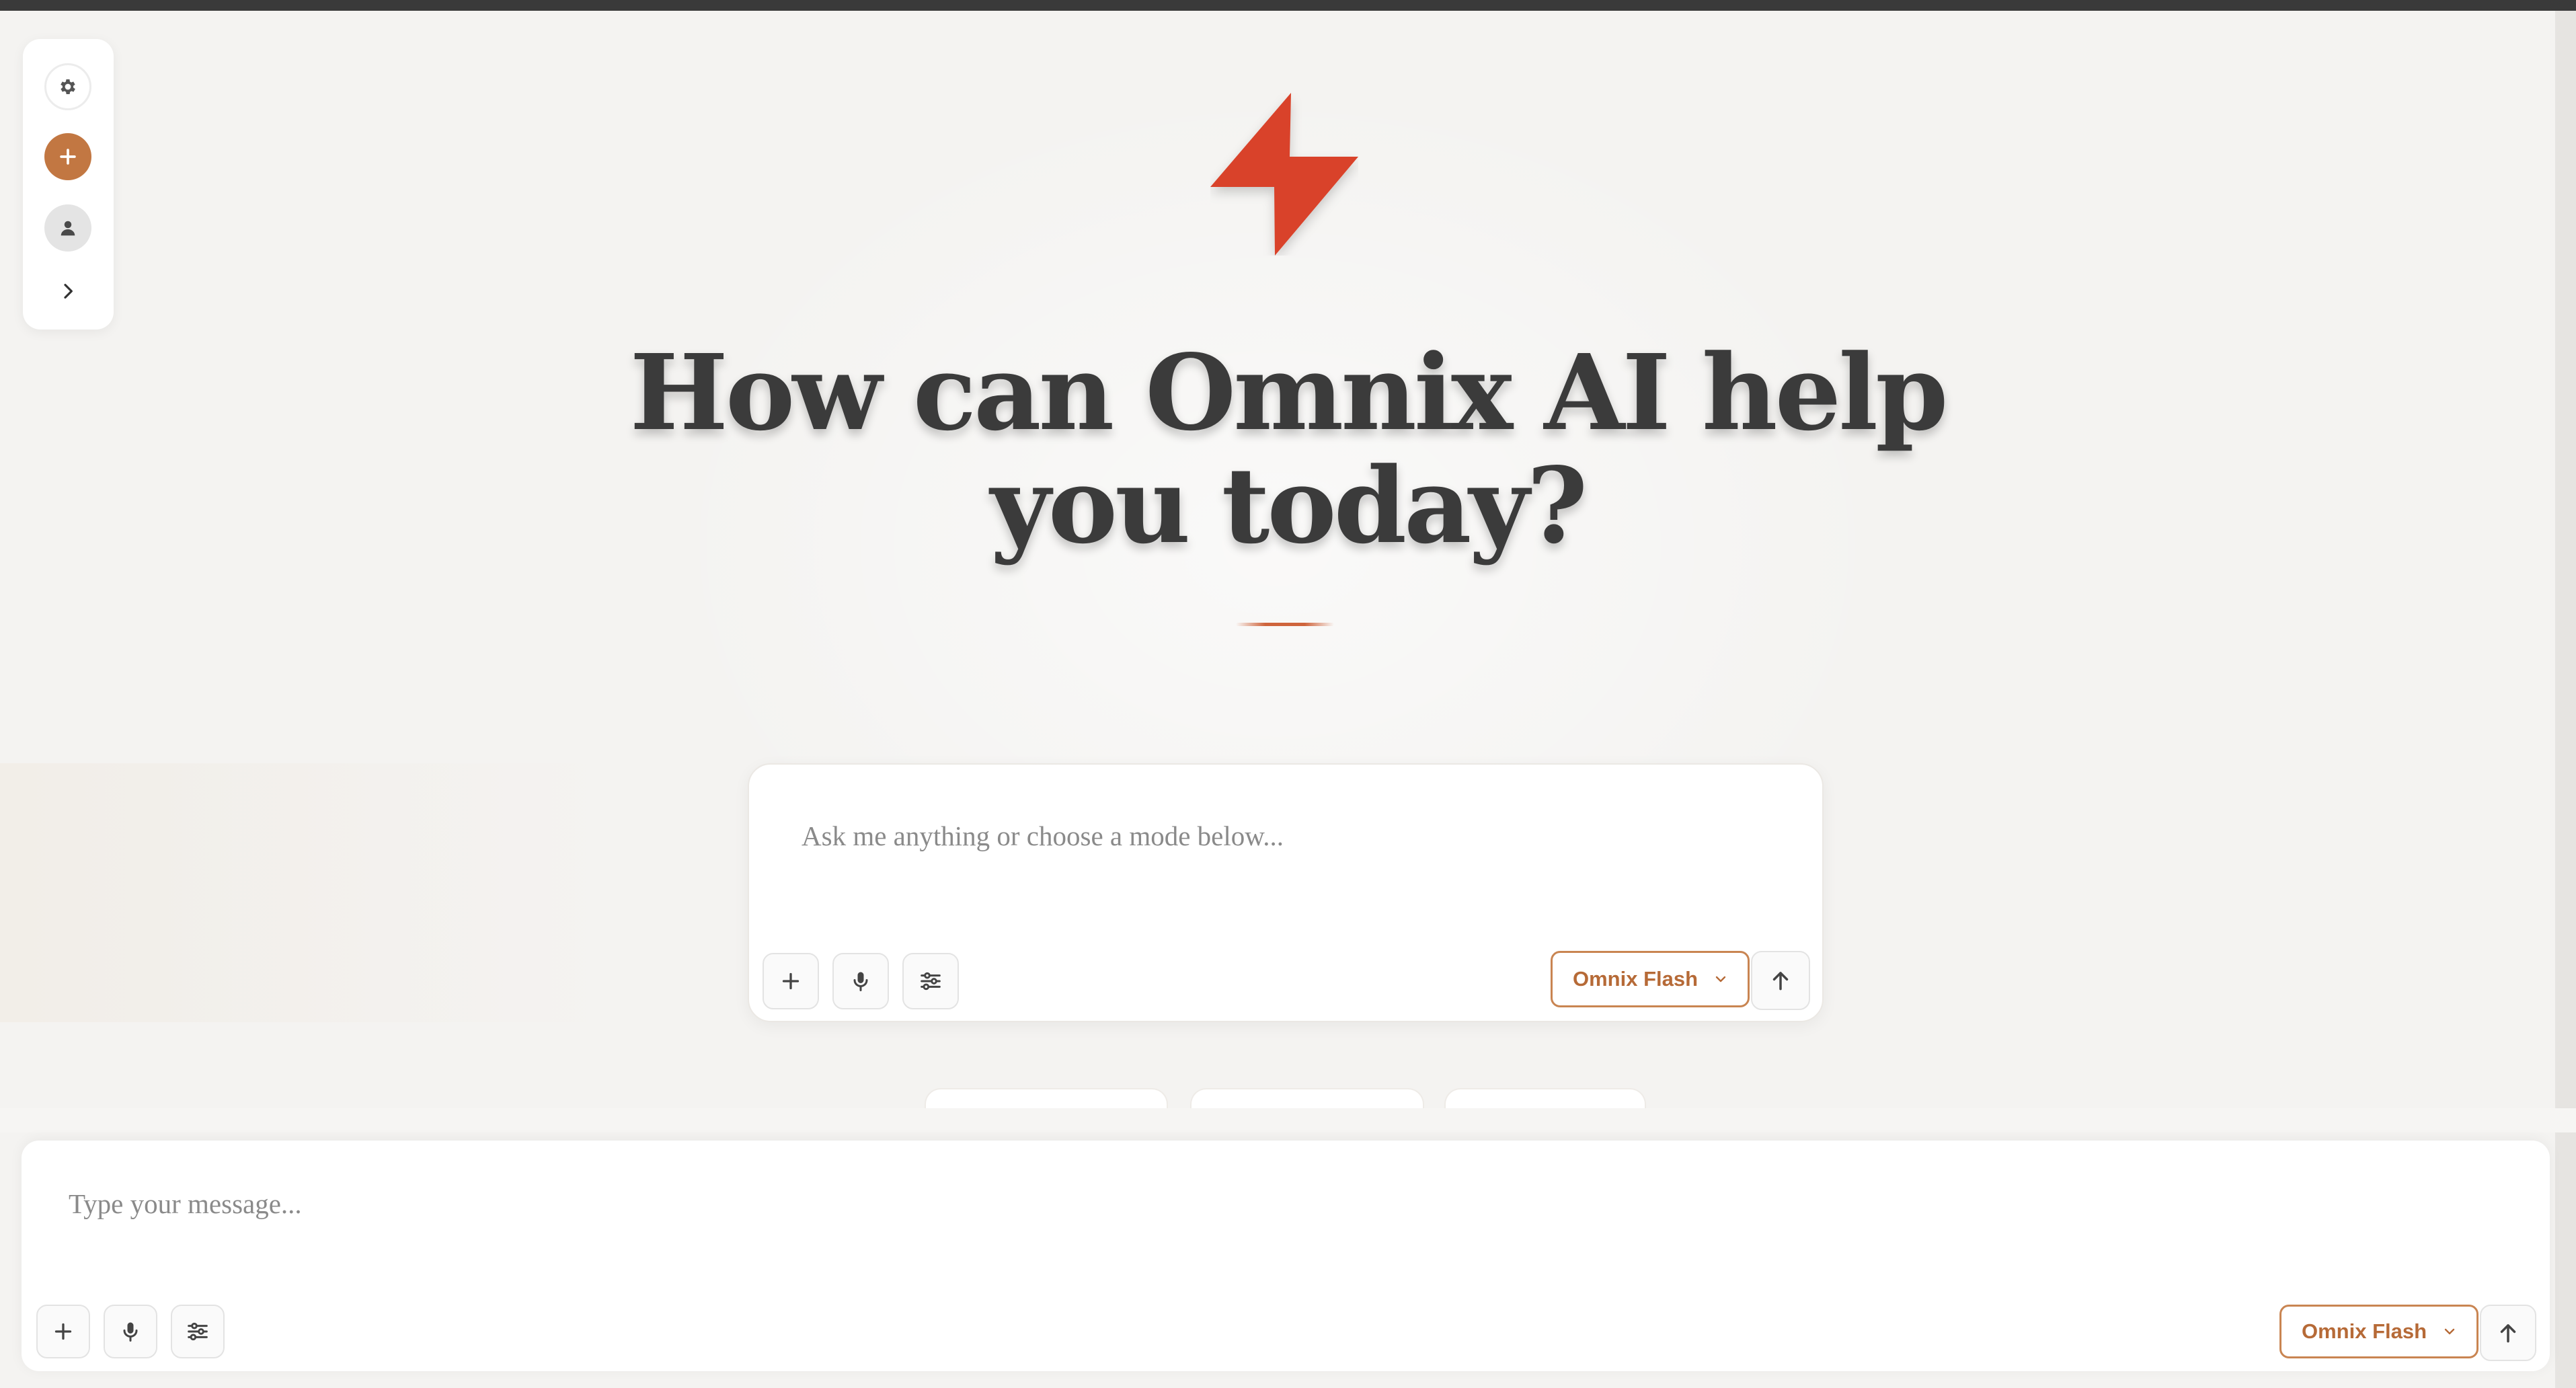 The width and height of the screenshot is (2576, 1388). What do you see at coordinates (69, 184) in the screenshot?
I see `sidebar-rail` at bounding box center [69, 184].